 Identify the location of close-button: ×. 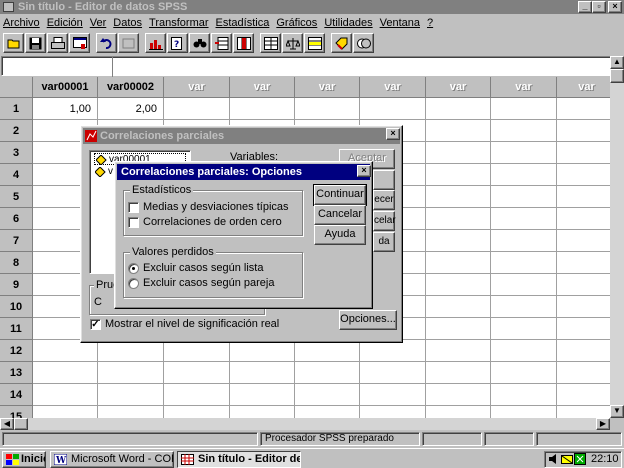
(615, 7).